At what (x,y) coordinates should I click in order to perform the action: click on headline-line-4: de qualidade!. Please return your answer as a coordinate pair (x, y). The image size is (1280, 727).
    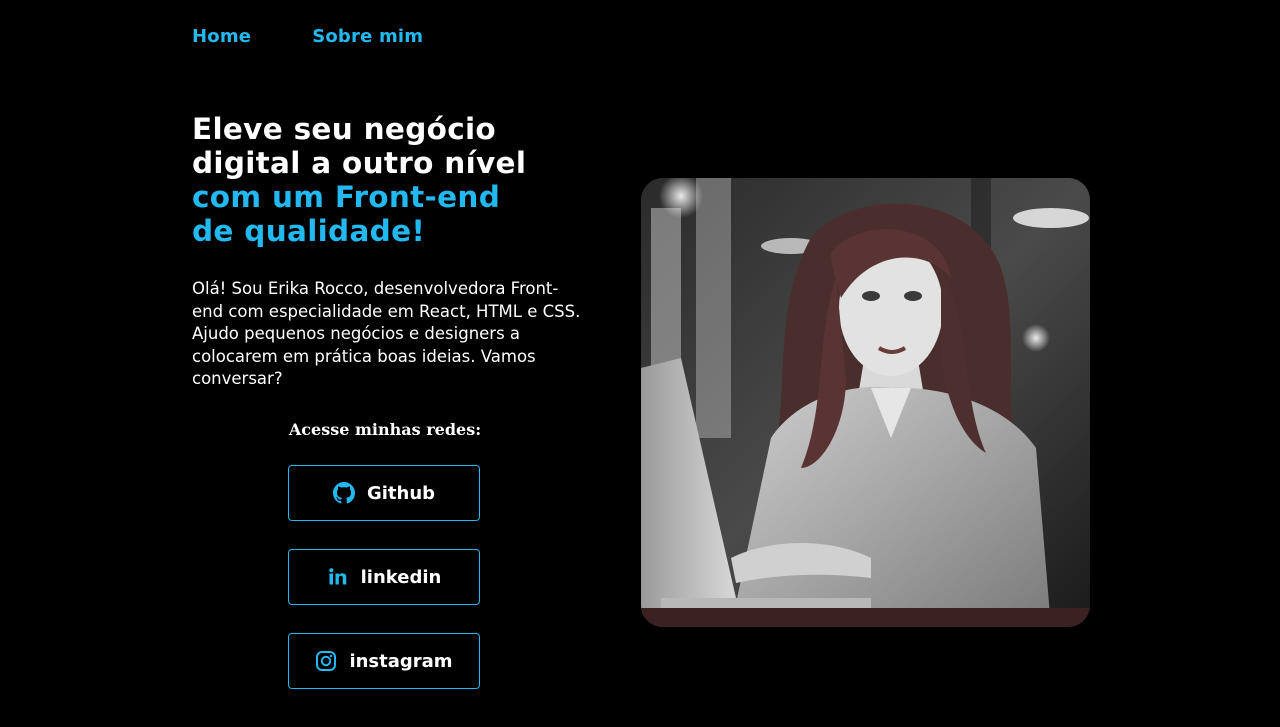
    Looking at the image, I should click on (309, 231).